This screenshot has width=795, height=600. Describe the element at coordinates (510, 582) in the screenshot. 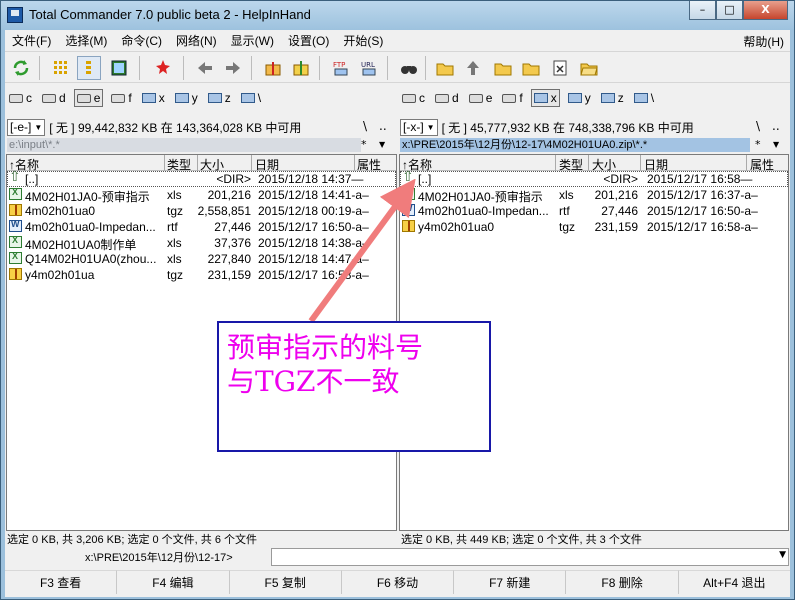

I see `f7-new-folder-button: F7 新建` at that location.